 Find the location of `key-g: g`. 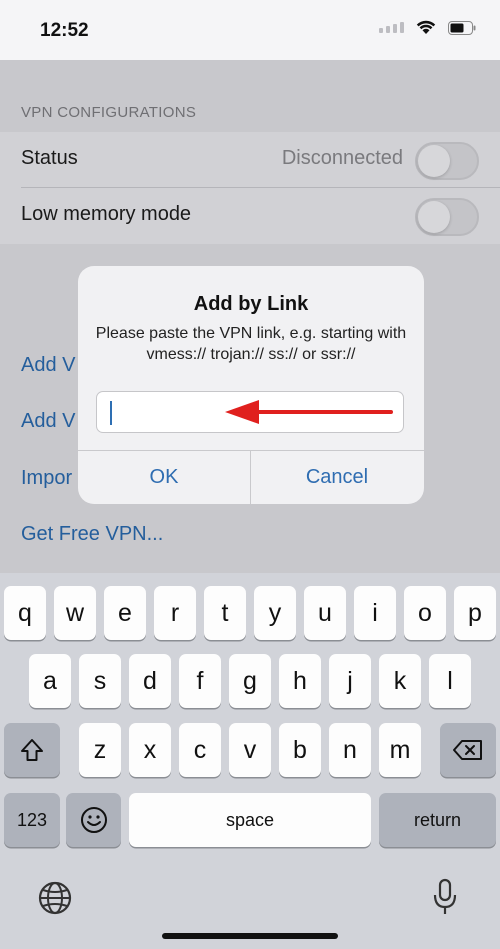

key-g: g is located at coordinates (250, 681).